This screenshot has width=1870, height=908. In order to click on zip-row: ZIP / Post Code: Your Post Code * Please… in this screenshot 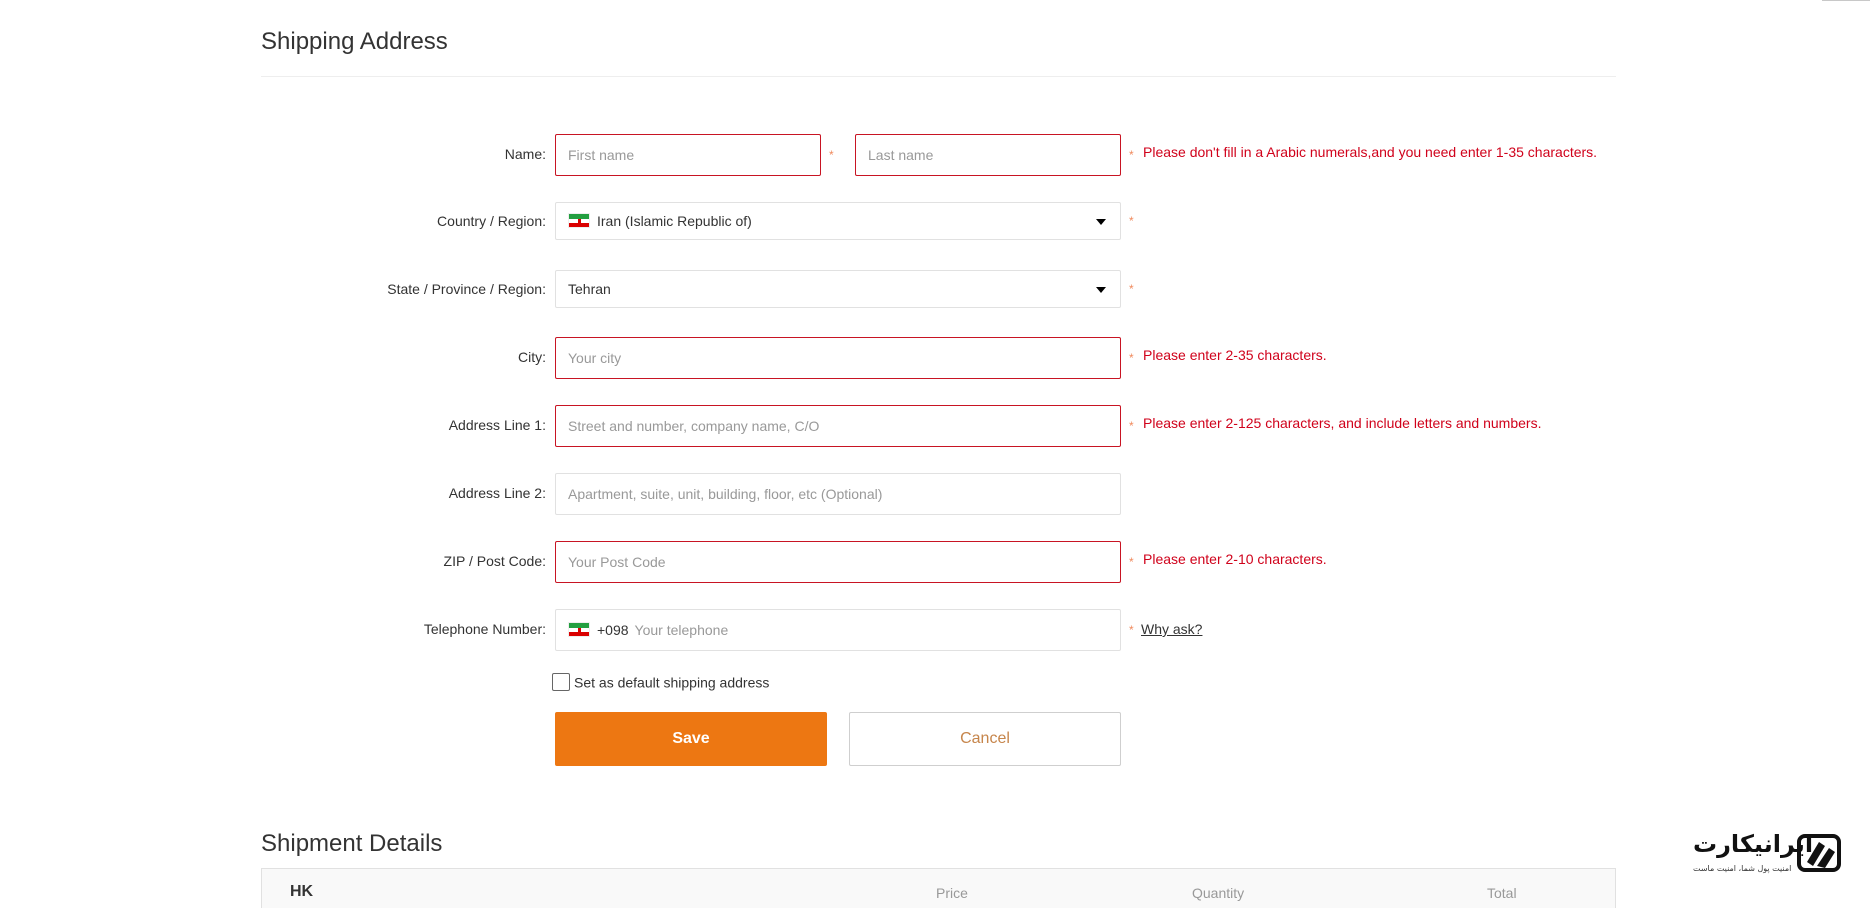, I will do `click(938, 563)`.